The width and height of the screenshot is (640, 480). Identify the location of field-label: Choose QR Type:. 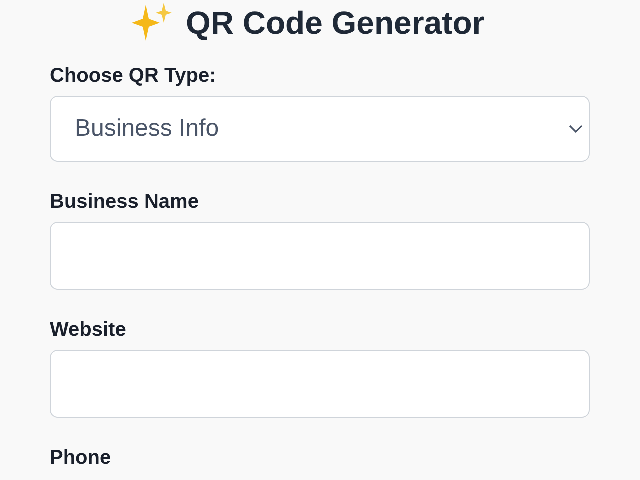
(134, 76).